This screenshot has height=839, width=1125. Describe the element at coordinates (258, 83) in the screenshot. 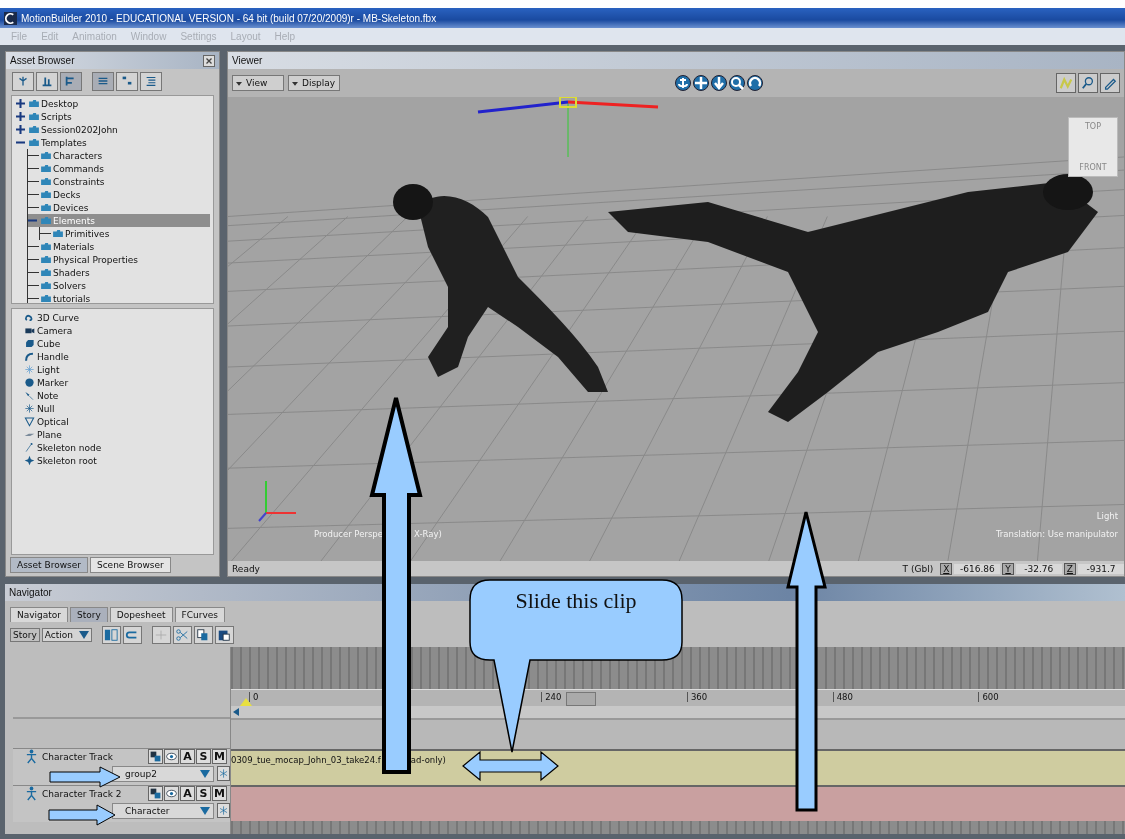

I see `dropdown-button: View` at that location.